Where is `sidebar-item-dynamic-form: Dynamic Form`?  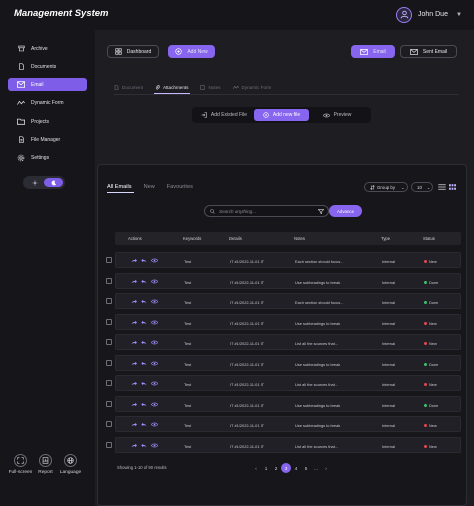
sidebar-item-dynamic-form: Dynamic Form is located at coordinates (47, 102).